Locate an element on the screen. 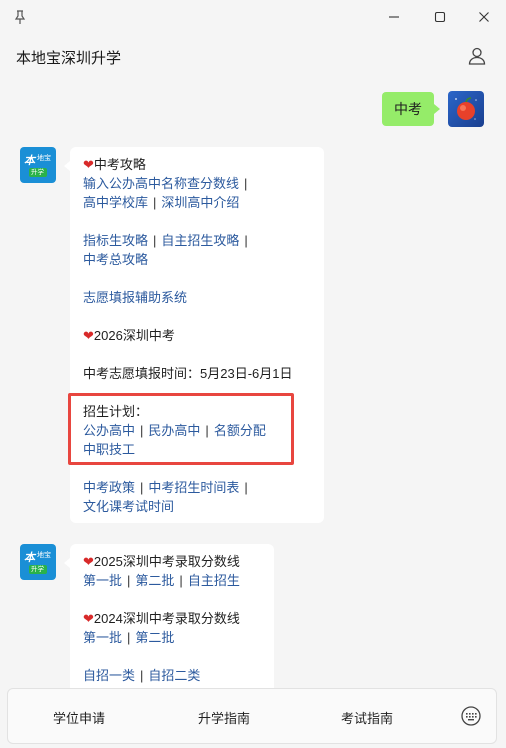 Image resolution: width=506 pixels, height=748 pixels. link-2024-batch1: 第一批 is located at coordinates (102, 637).